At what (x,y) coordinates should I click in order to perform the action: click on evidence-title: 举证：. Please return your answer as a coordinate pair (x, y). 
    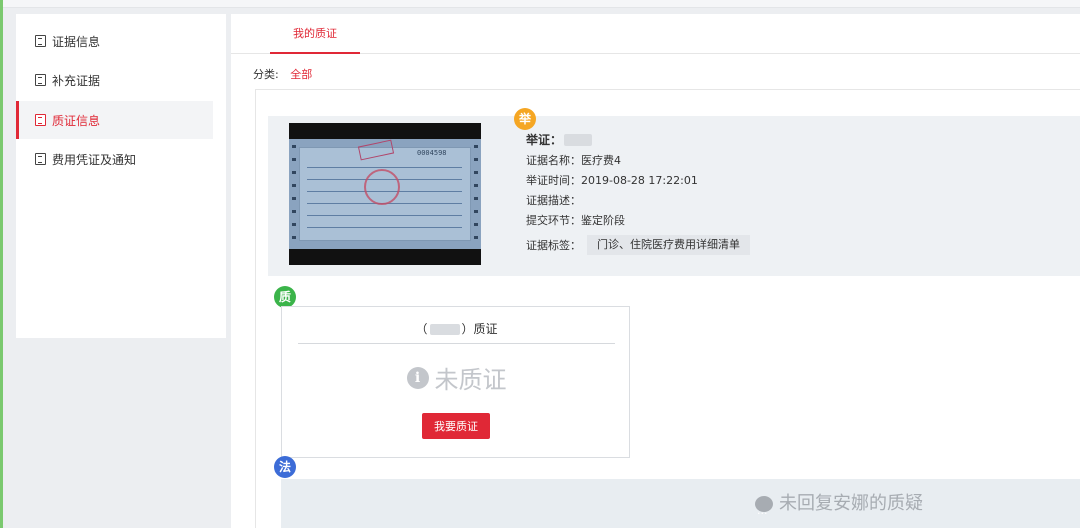
    Looking at the image, I should click on (638, 139).